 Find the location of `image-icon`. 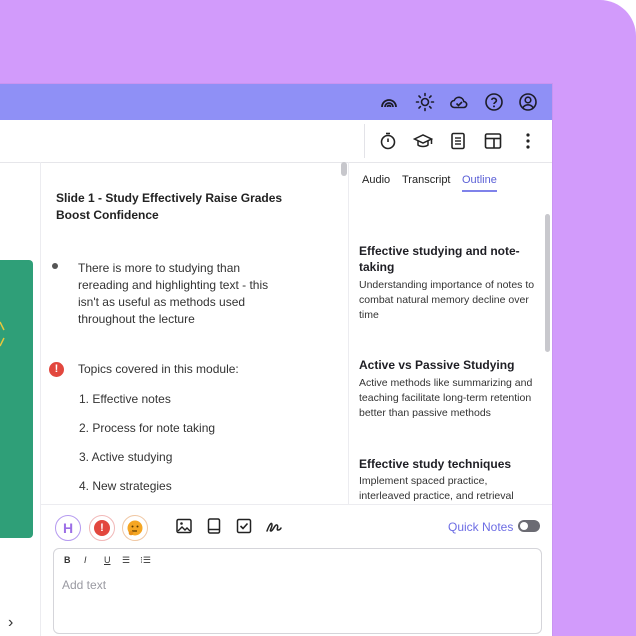

image-icon is located at coordinates (184, 526).